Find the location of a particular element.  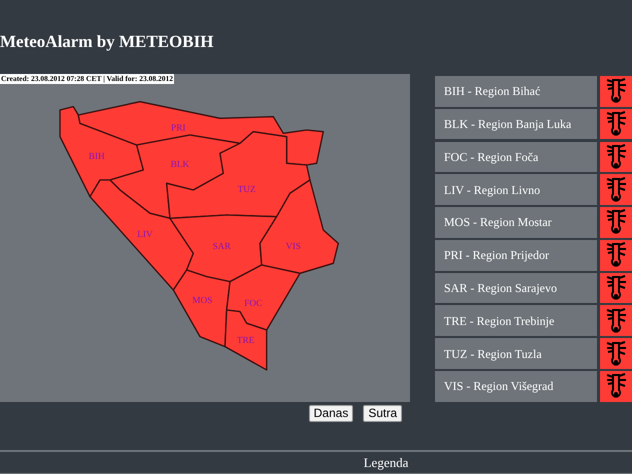

legend-label: Legenda is located at coordinates (386, 463).